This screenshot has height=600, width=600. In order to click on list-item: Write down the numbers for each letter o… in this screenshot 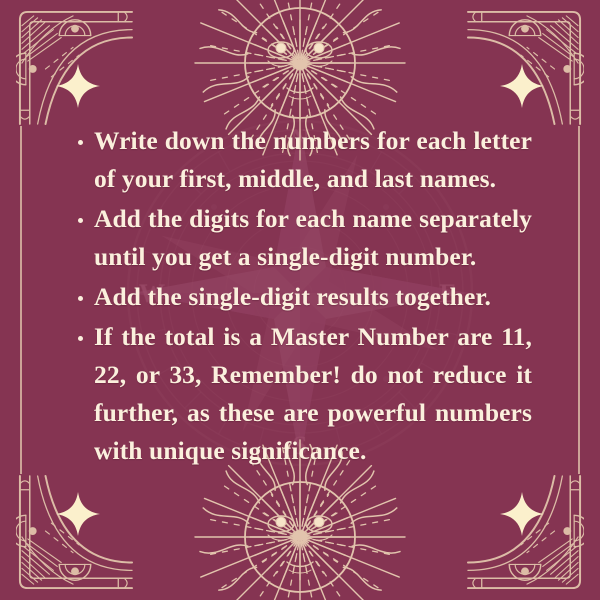, I will do `click(301, 160)`.